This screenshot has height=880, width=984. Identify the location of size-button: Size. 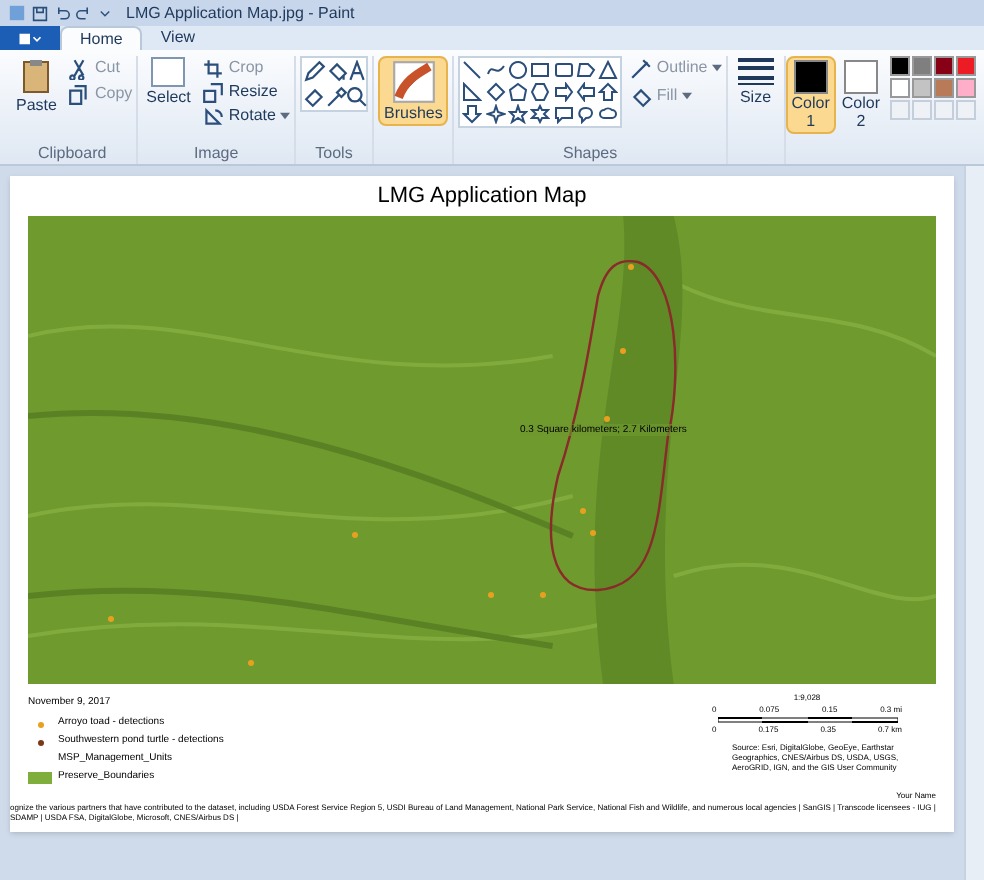
(755, 81).